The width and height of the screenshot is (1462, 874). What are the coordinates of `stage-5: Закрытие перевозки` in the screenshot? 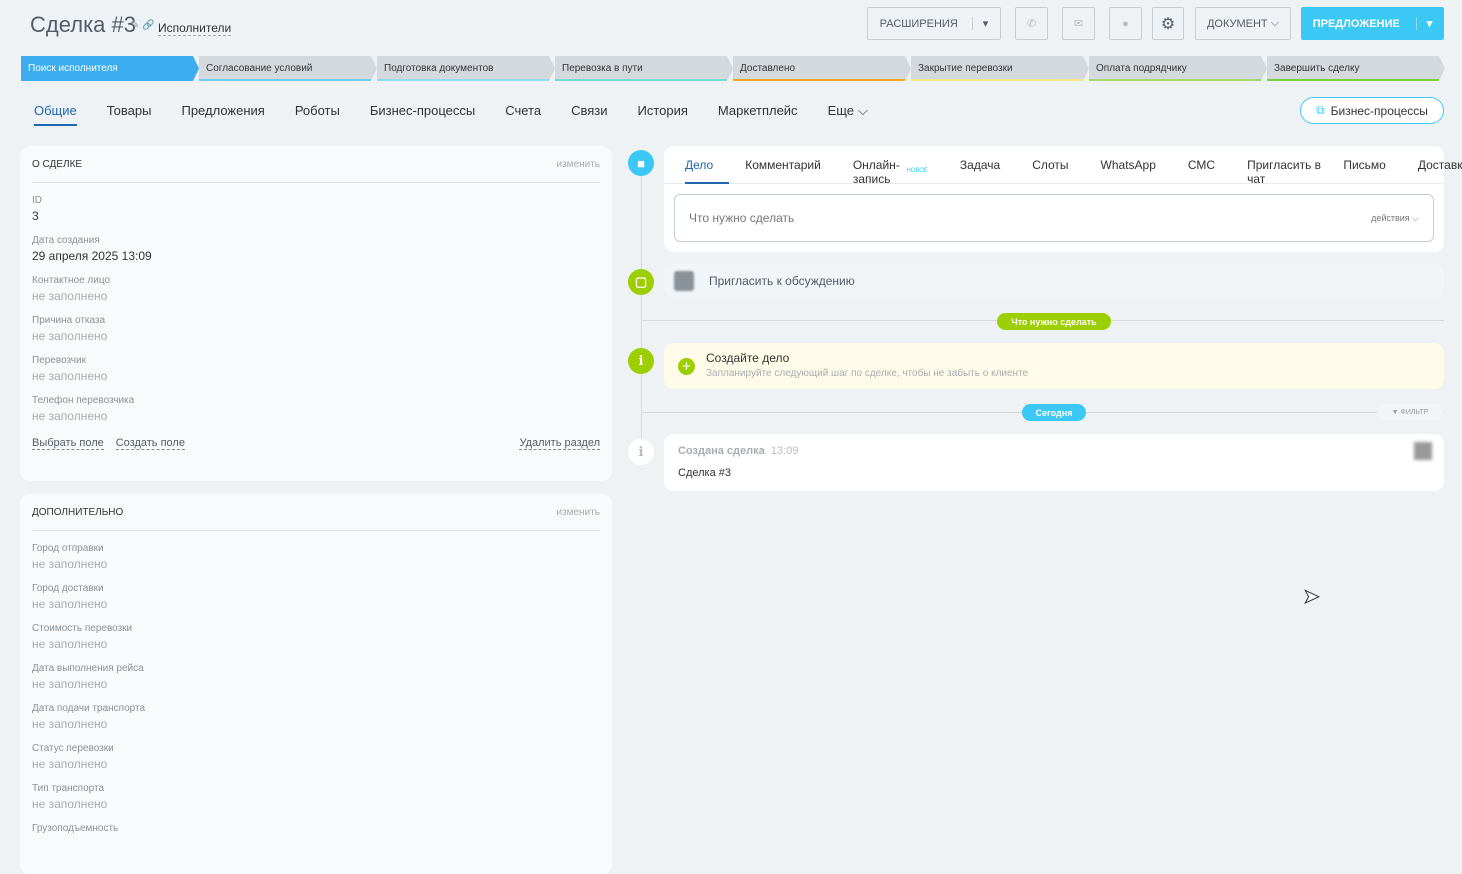 It's located at (1000, 68).